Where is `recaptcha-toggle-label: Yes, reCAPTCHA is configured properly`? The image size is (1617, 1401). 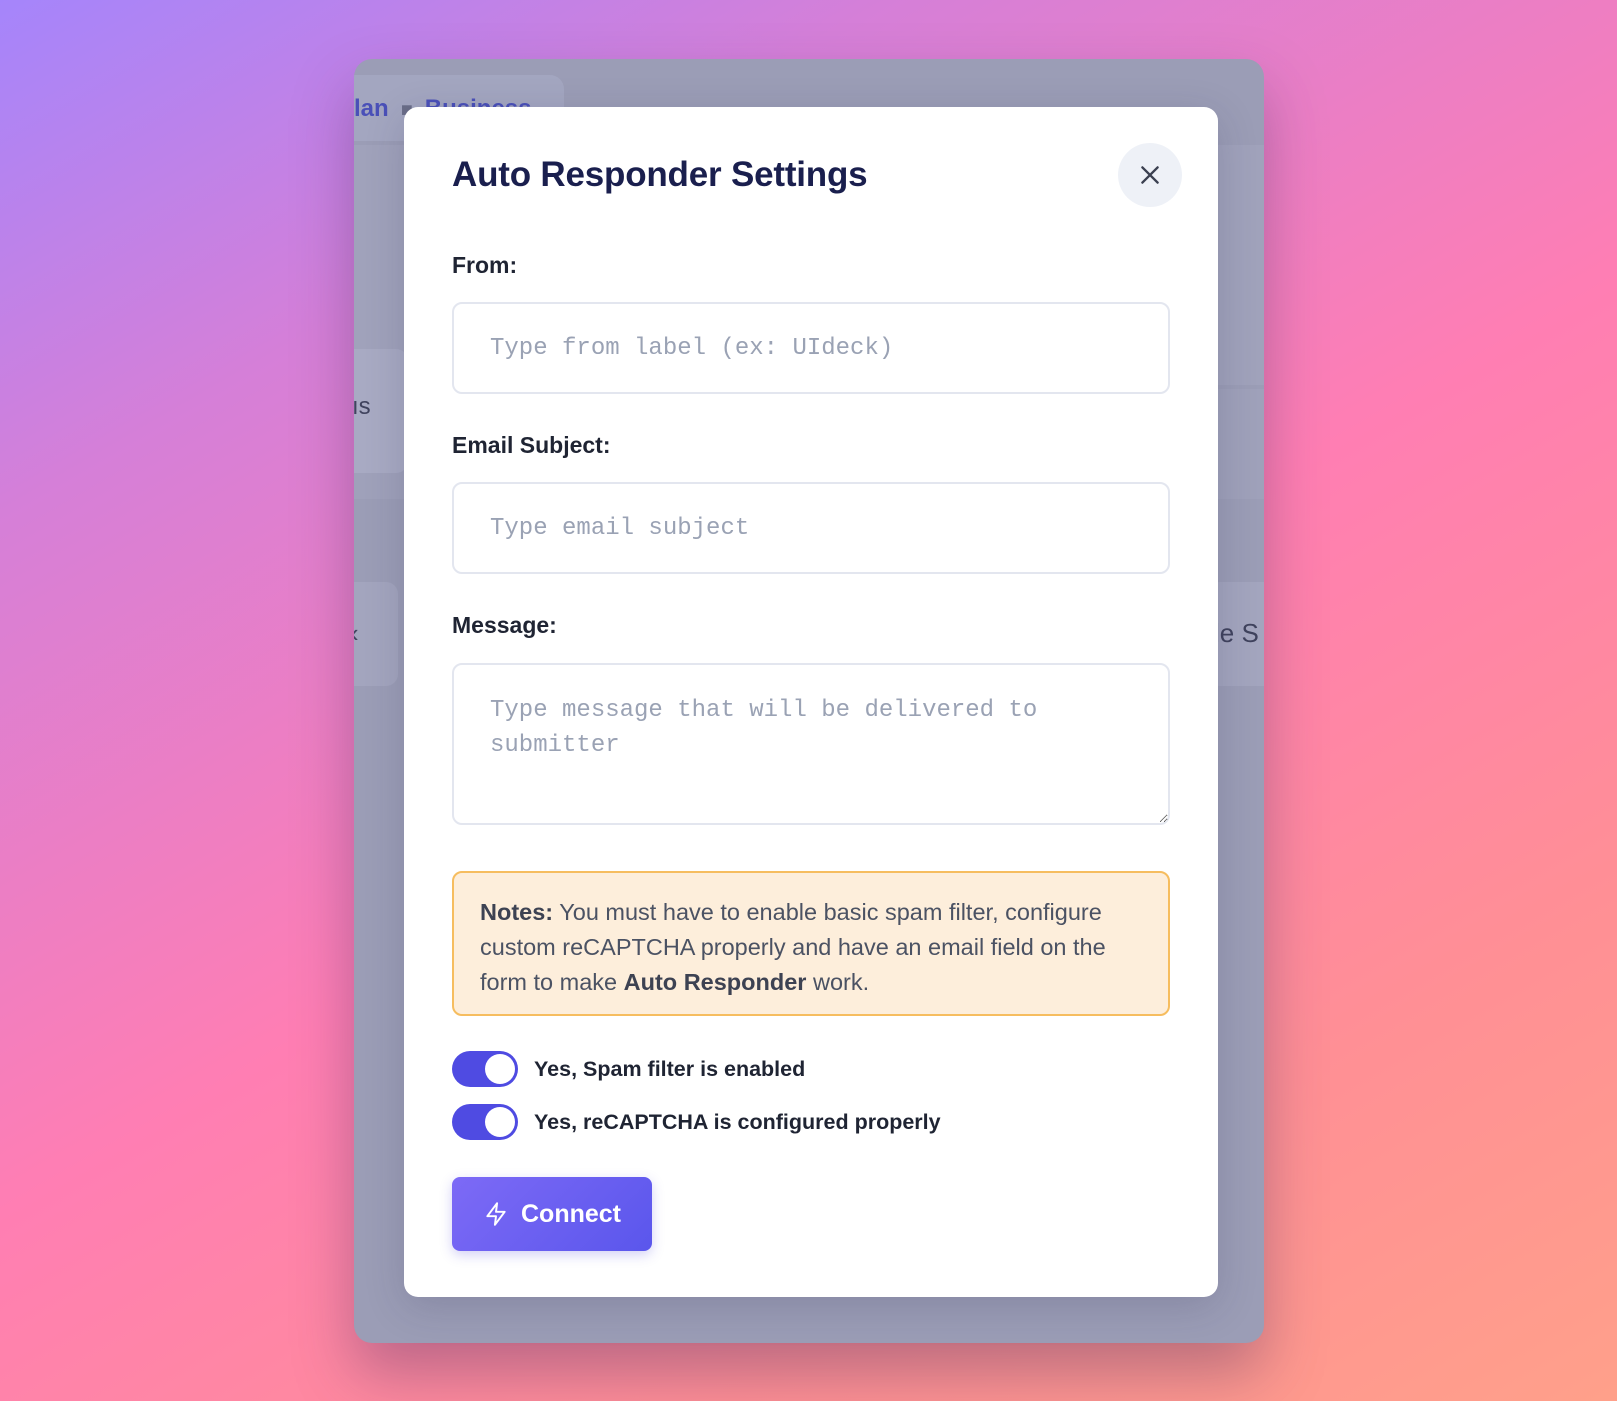 recaptcha-toggle-label: Yes, reCAPTCHA is configured properly is located at coordinates (737, 1121).